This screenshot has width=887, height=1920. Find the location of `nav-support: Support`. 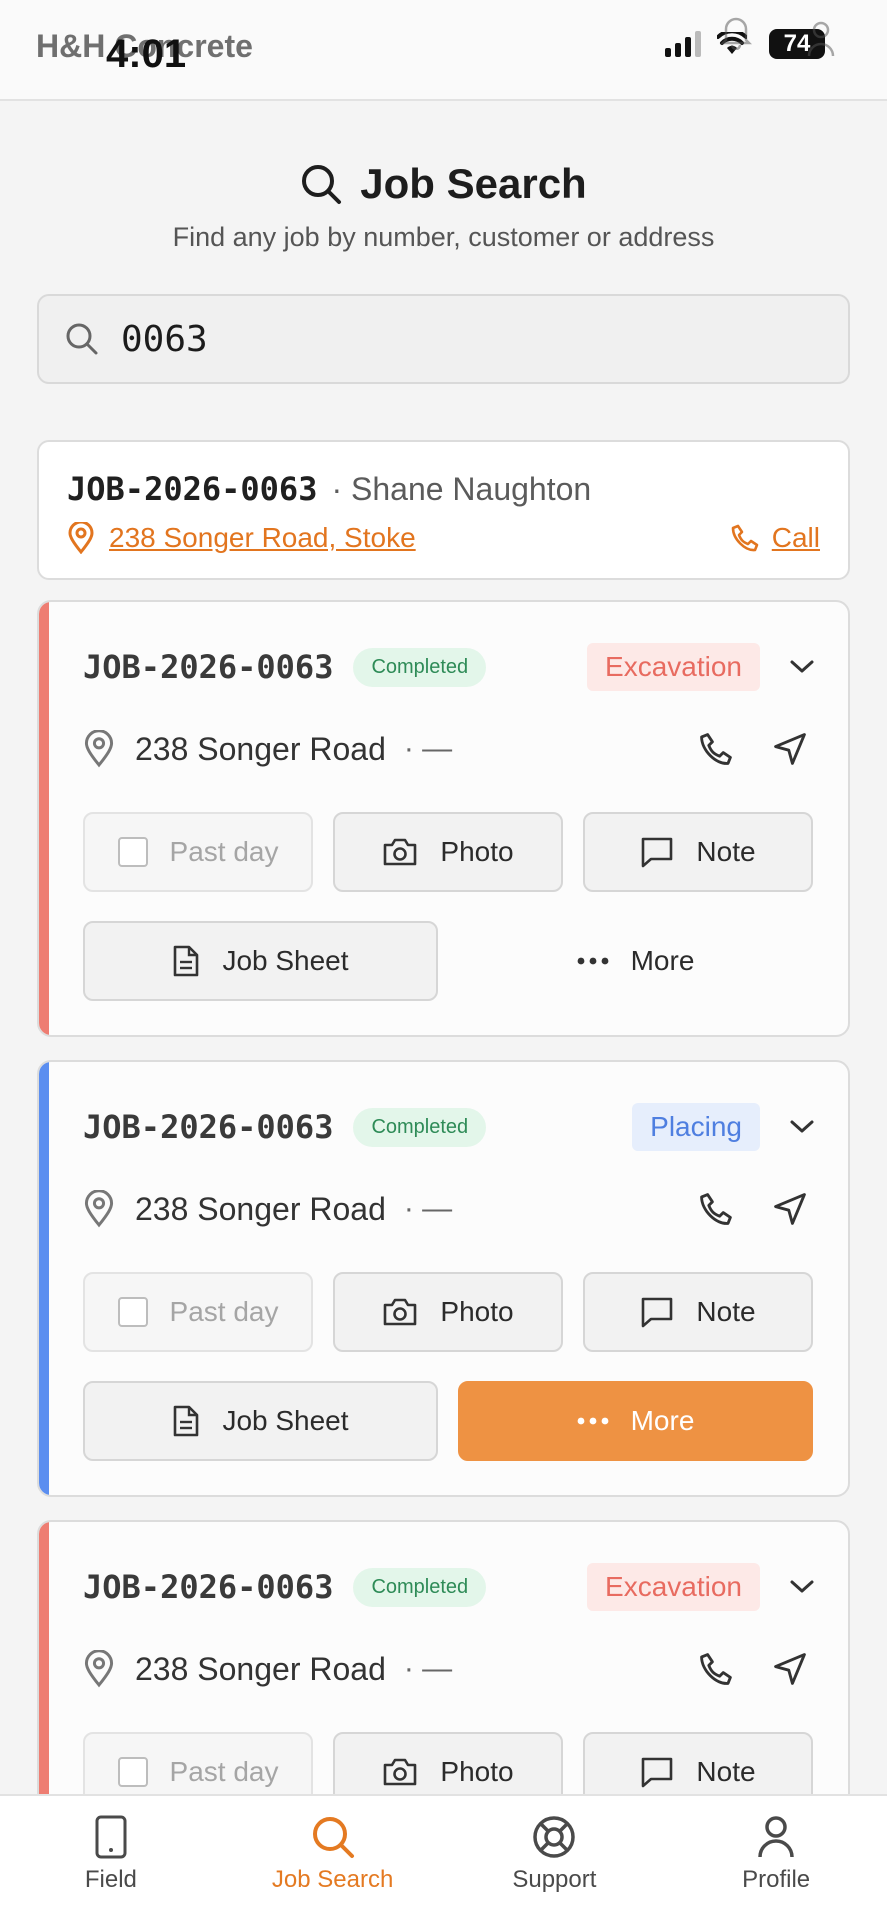

nav-support: Support is located at coordinates (555, 1858).